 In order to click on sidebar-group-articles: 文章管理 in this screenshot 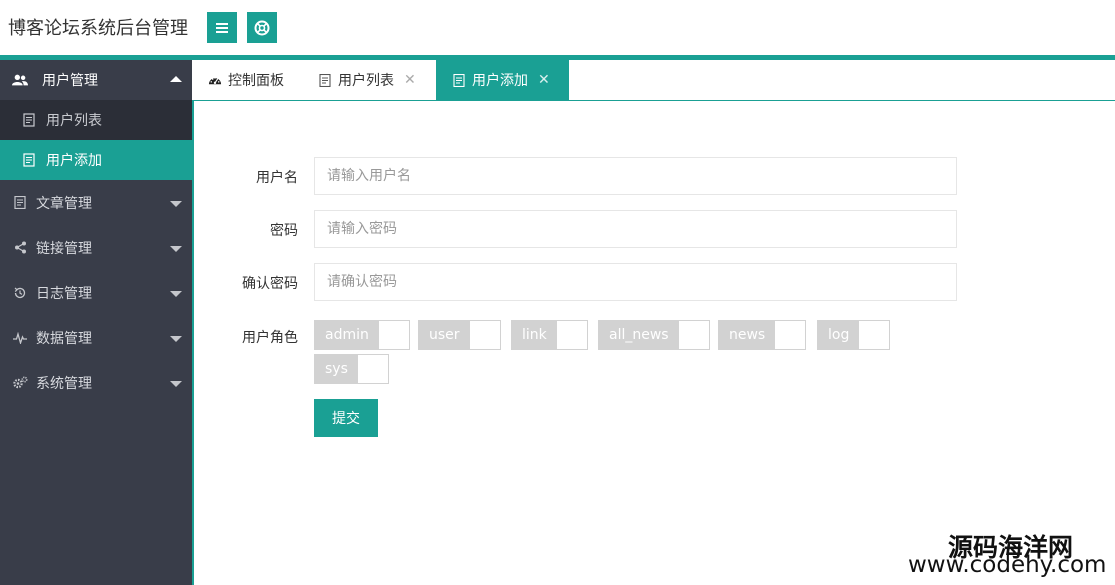, I will do `click(96, 202)`.